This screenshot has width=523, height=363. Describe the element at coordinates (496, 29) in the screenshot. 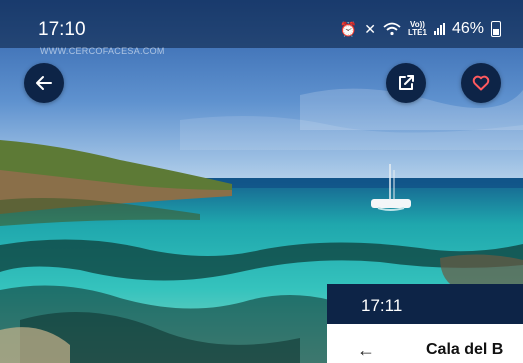

I see `battery-icon` at that location.